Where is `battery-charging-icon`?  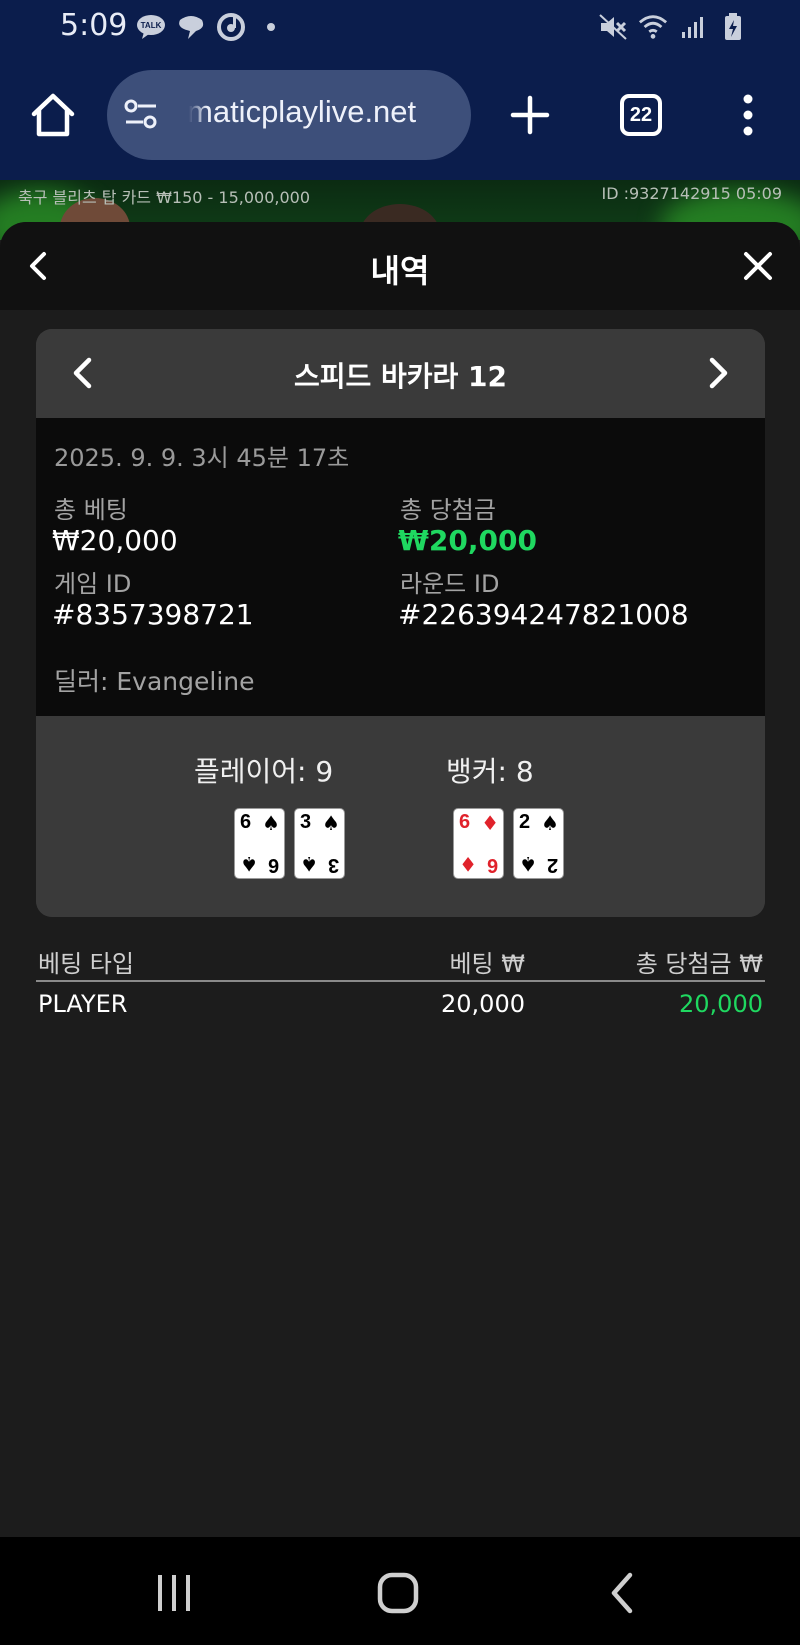
battery-charging-icon is located at coordinates (733, 27).